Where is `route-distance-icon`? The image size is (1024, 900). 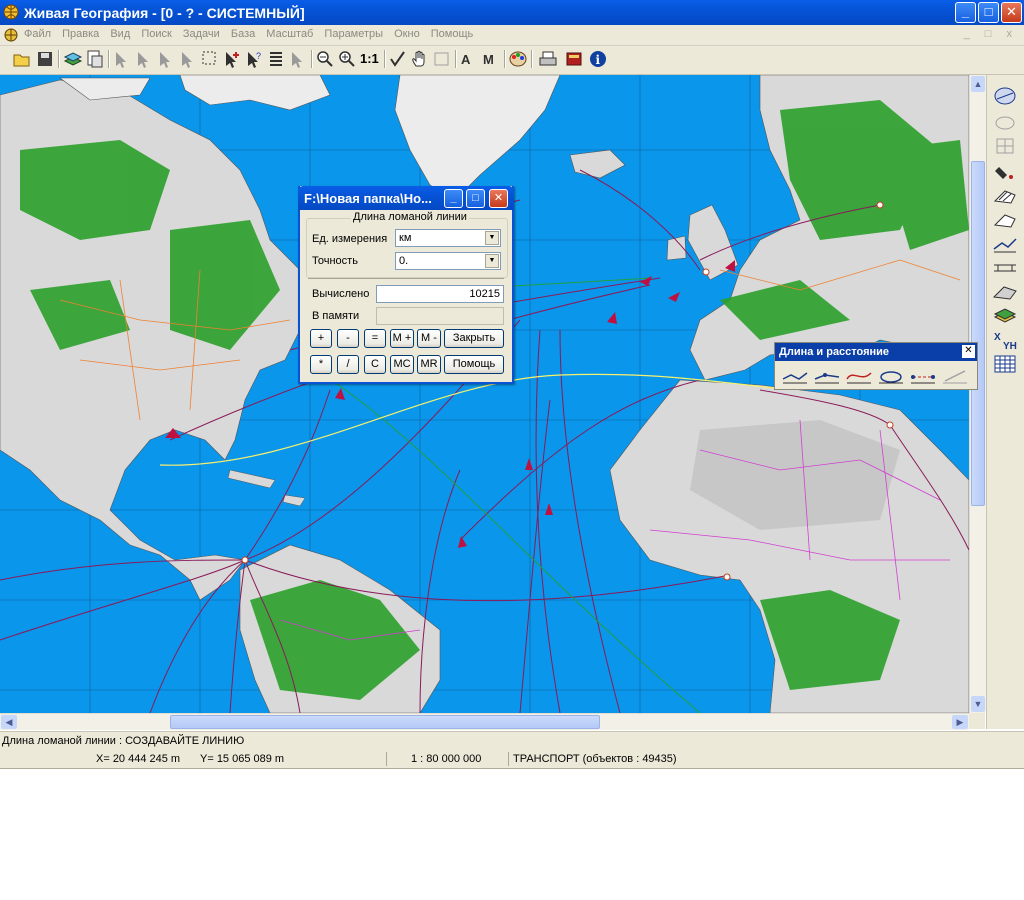
route-distance-icon is located at coordinates (955, 376).